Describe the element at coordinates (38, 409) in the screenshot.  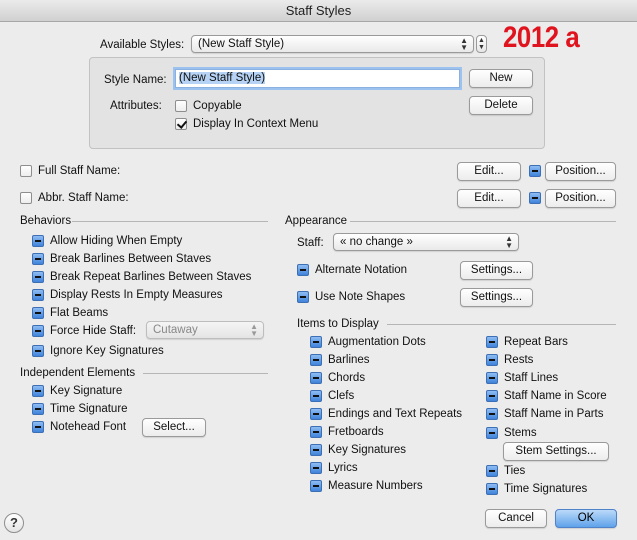
I see `time-signature-checkbox` at that location.